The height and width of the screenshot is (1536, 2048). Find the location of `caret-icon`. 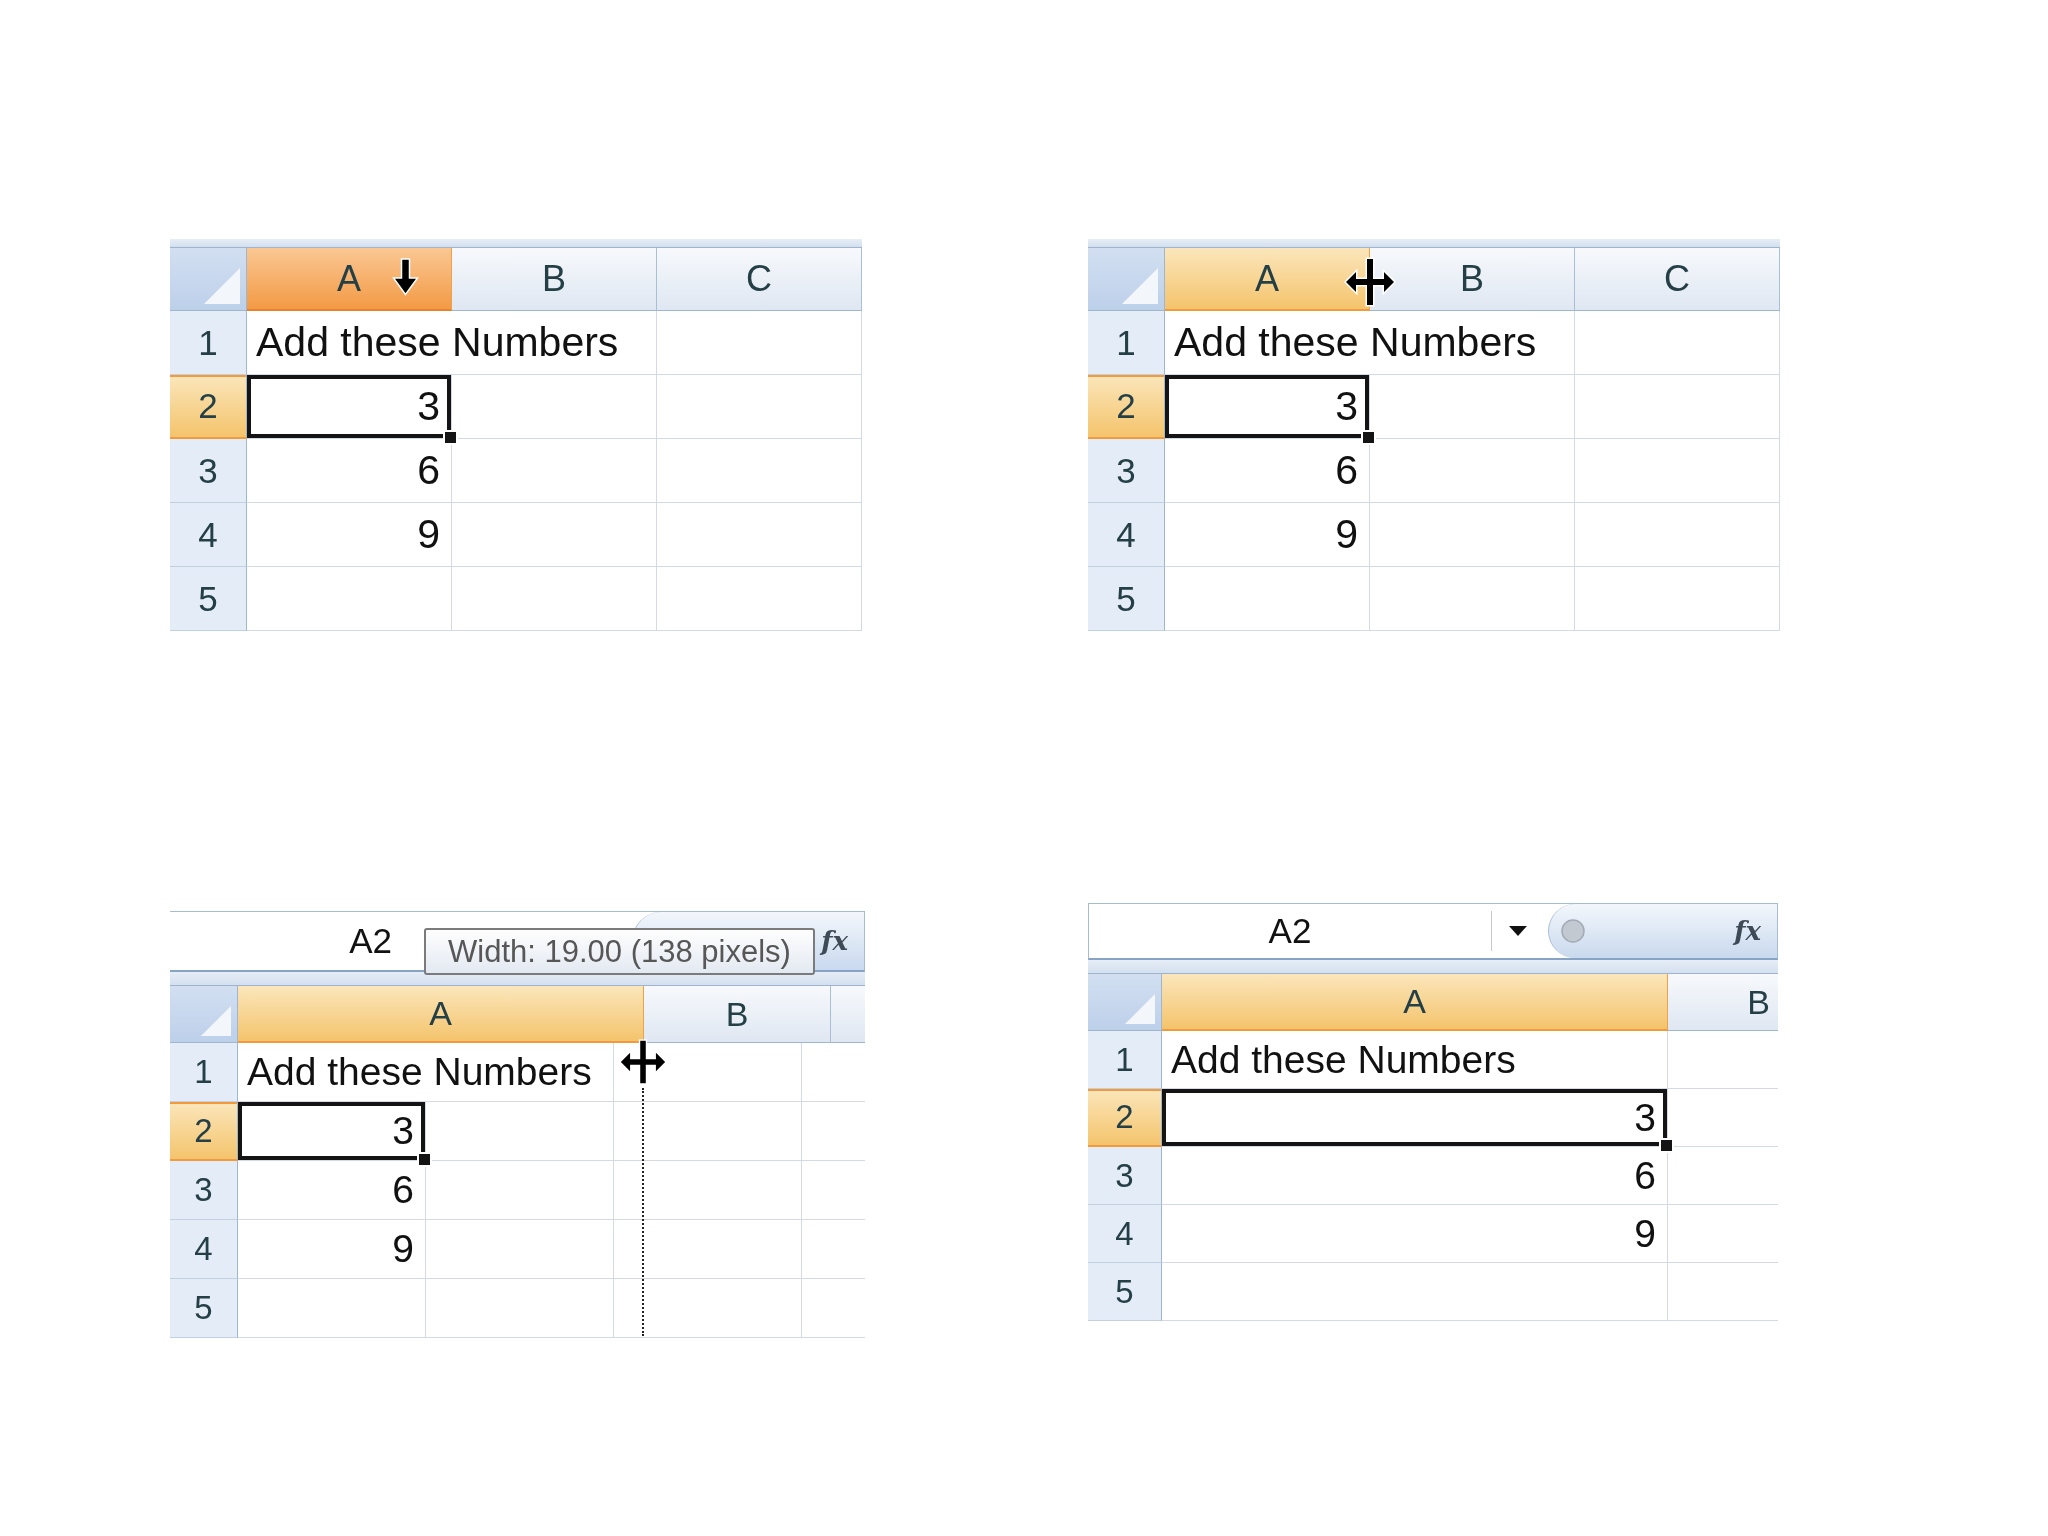

caret-icon is located at coordinates (1517, 931).